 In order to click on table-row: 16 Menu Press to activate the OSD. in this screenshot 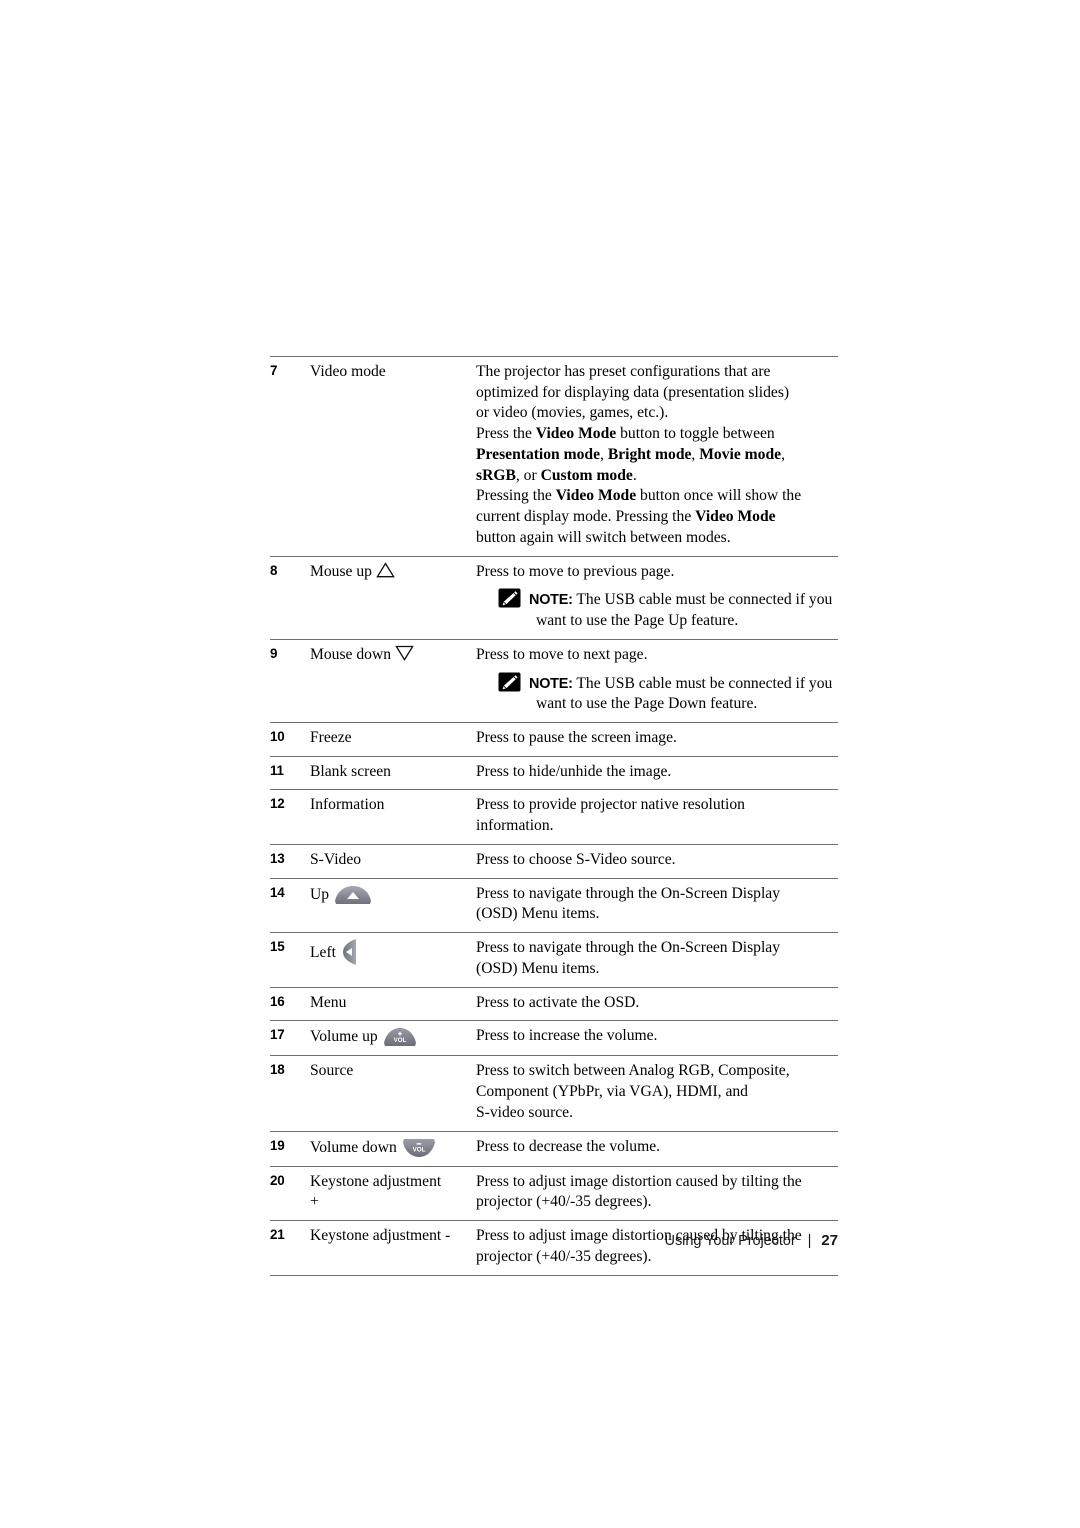, I will do `click(554, 1004)`.